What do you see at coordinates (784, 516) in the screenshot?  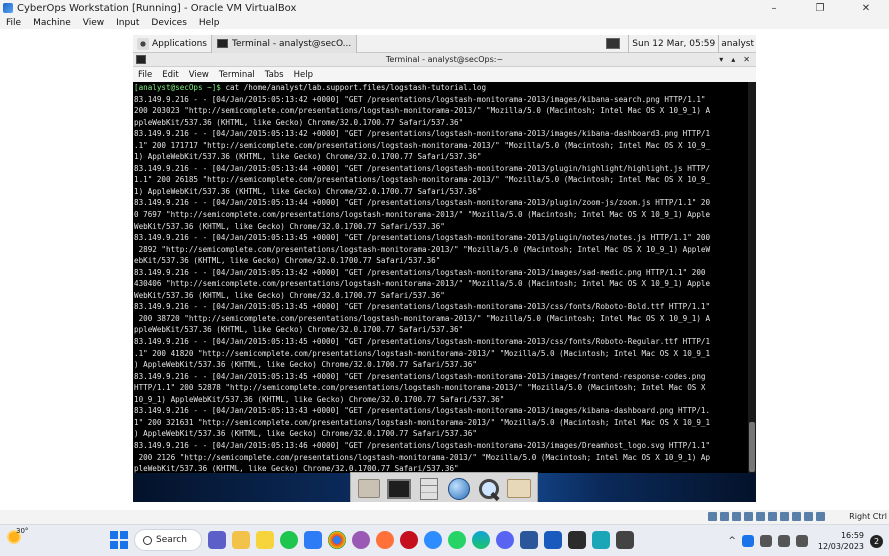 I see `display-status-icon` at bounding box center [784, 516].